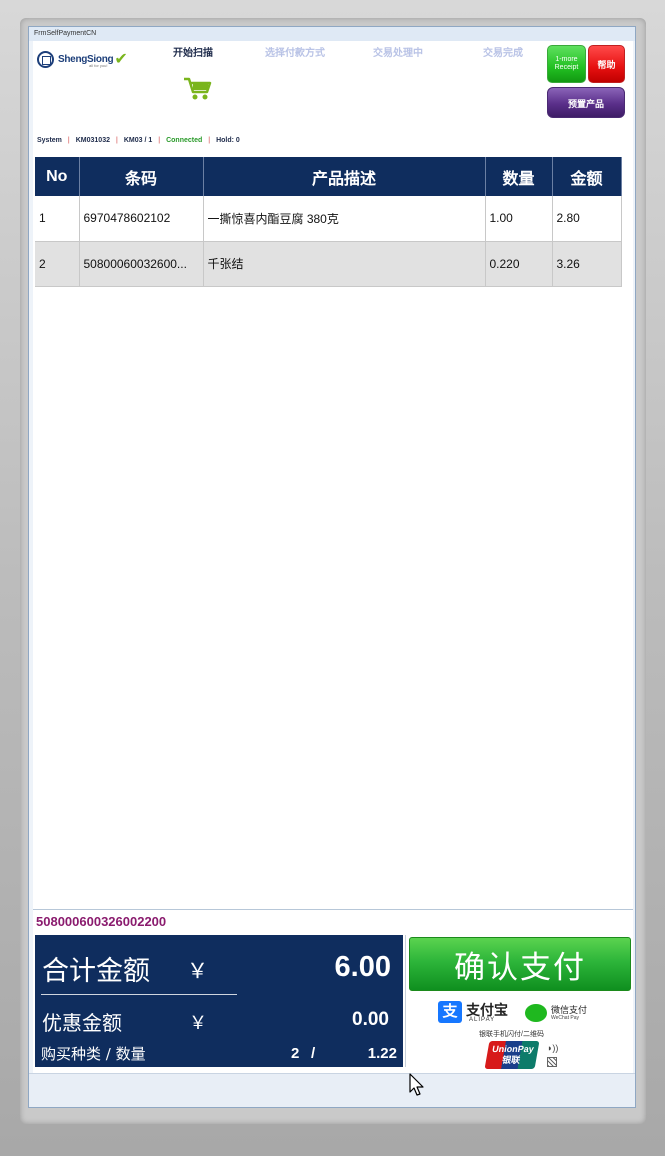  I want to click on table-header-row: No 条码 产品描述 数量 金额, so click(328, 176).